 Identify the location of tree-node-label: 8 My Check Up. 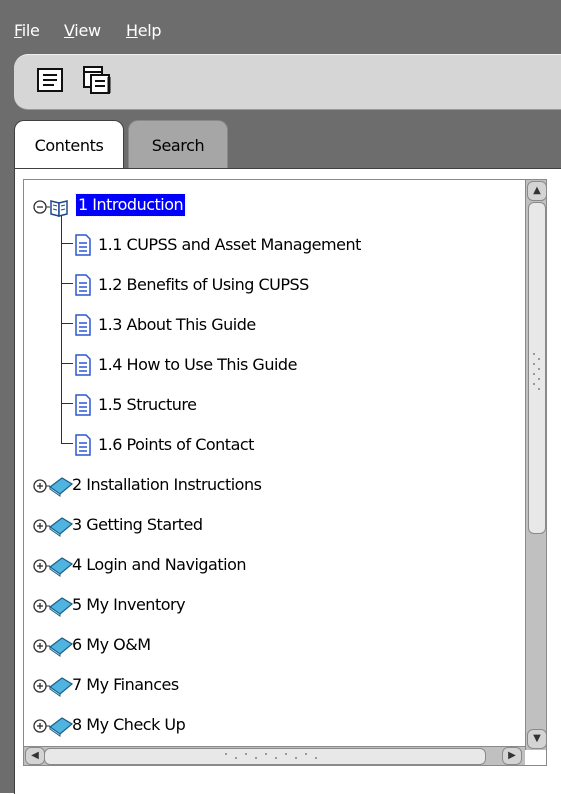
(129, 724).